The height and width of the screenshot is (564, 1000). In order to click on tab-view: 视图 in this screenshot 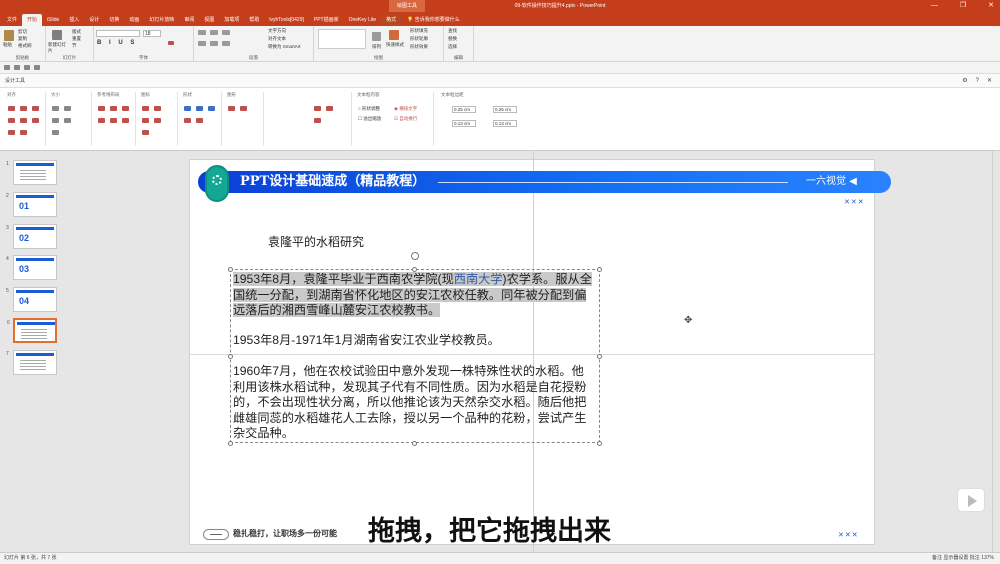, I will do `click(209, 20)`.